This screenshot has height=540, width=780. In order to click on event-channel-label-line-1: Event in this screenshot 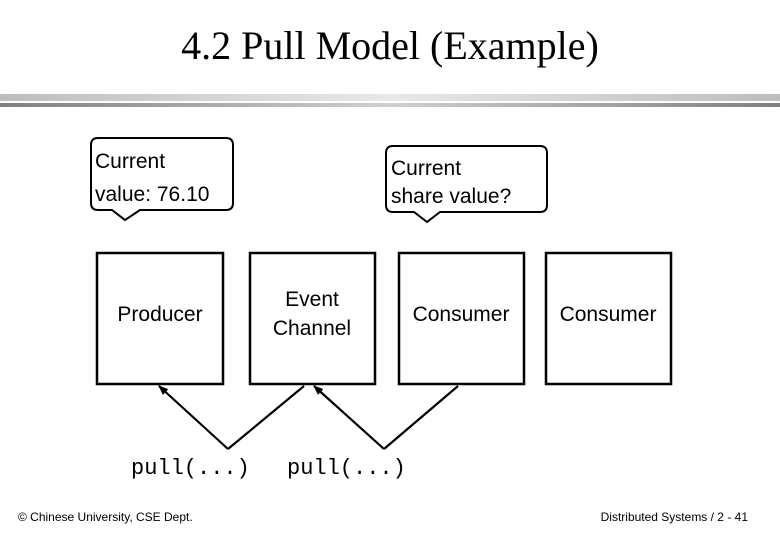, I will do `click(312, 299)`.